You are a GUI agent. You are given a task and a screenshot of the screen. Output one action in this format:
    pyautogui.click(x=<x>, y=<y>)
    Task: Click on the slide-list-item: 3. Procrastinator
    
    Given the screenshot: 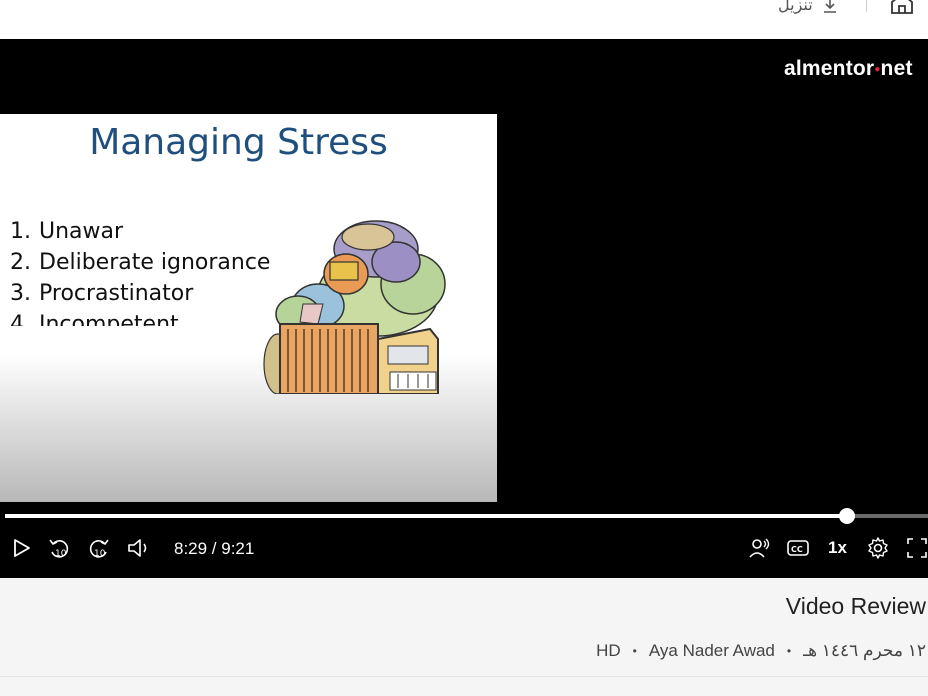 What is the action you would take?
    pyautogui.click(x=102, y=293)
    